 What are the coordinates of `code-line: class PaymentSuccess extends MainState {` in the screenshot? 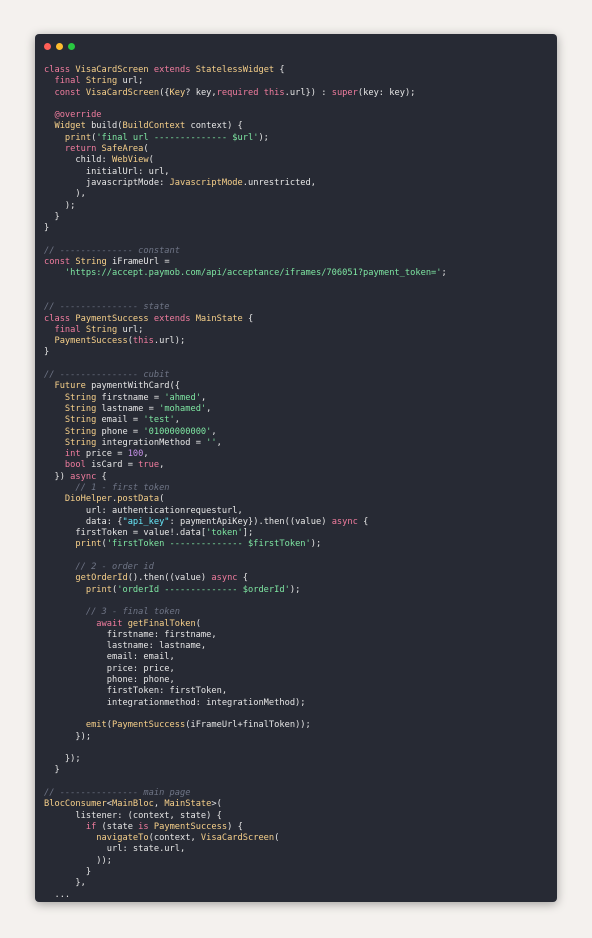 It's located at (245, 319).